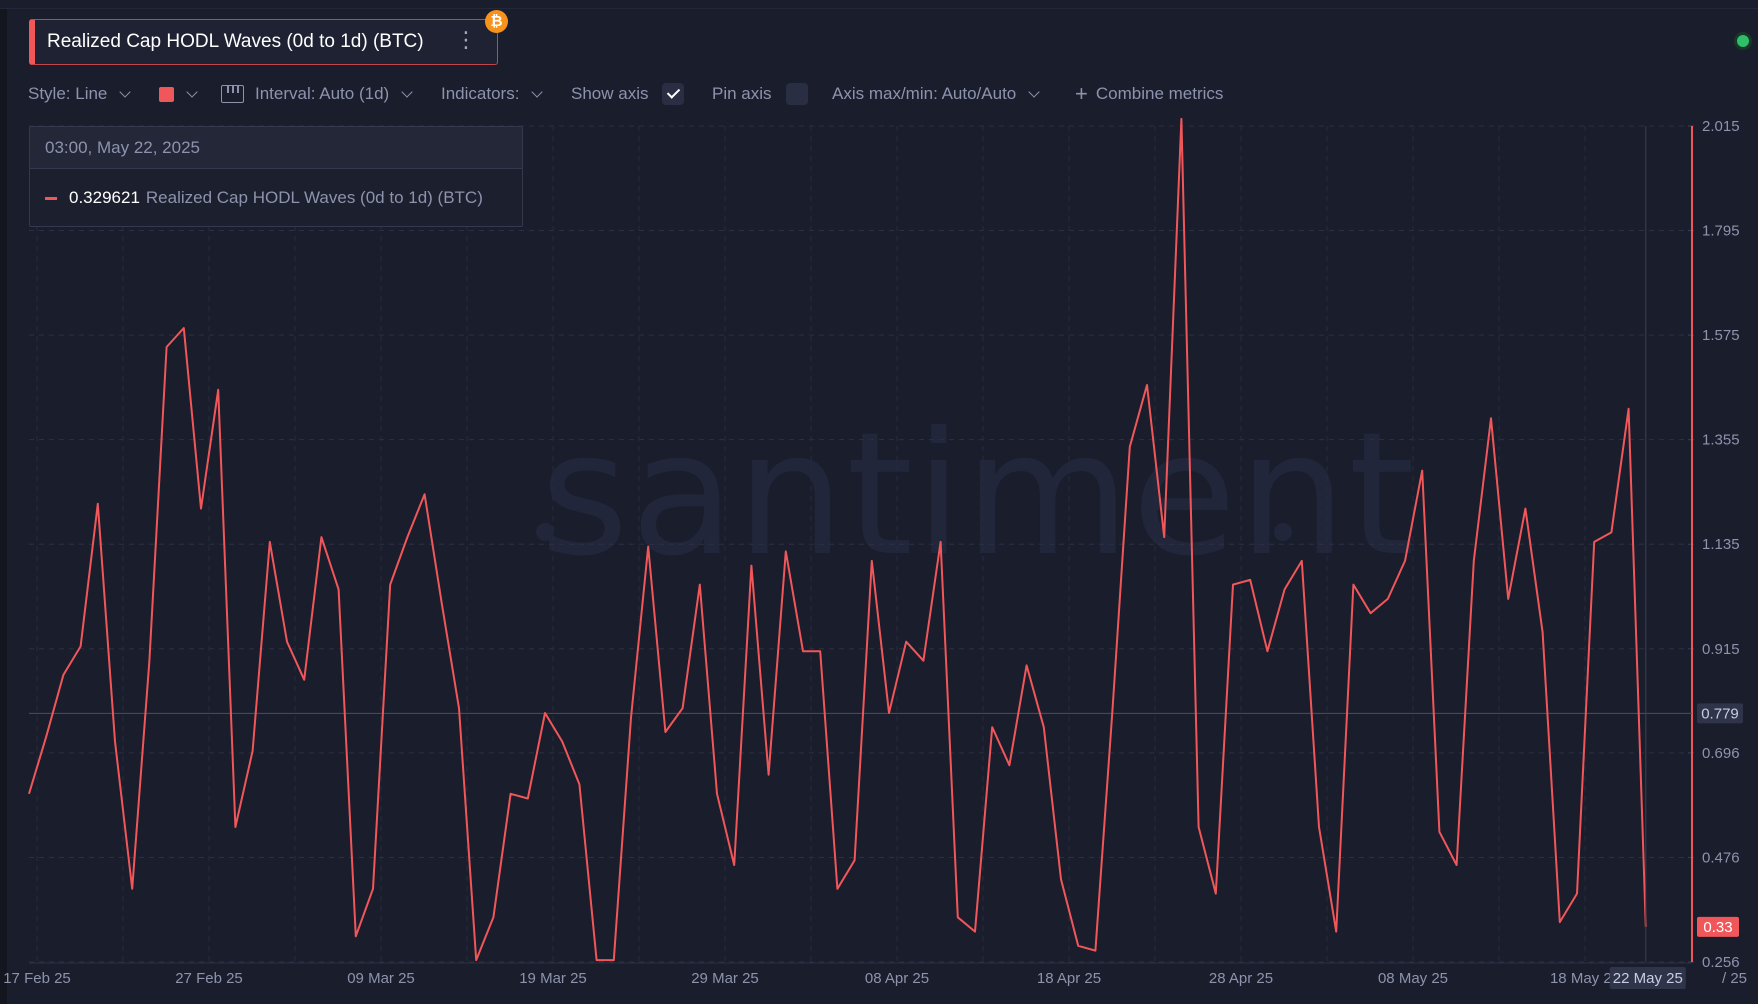 Image resolution: width=1758 pixels, height=1004 pixels. Describe the element at coordinates (1721, 753) in the screenshot. I see `y-tick-label: 0.696` at that location.